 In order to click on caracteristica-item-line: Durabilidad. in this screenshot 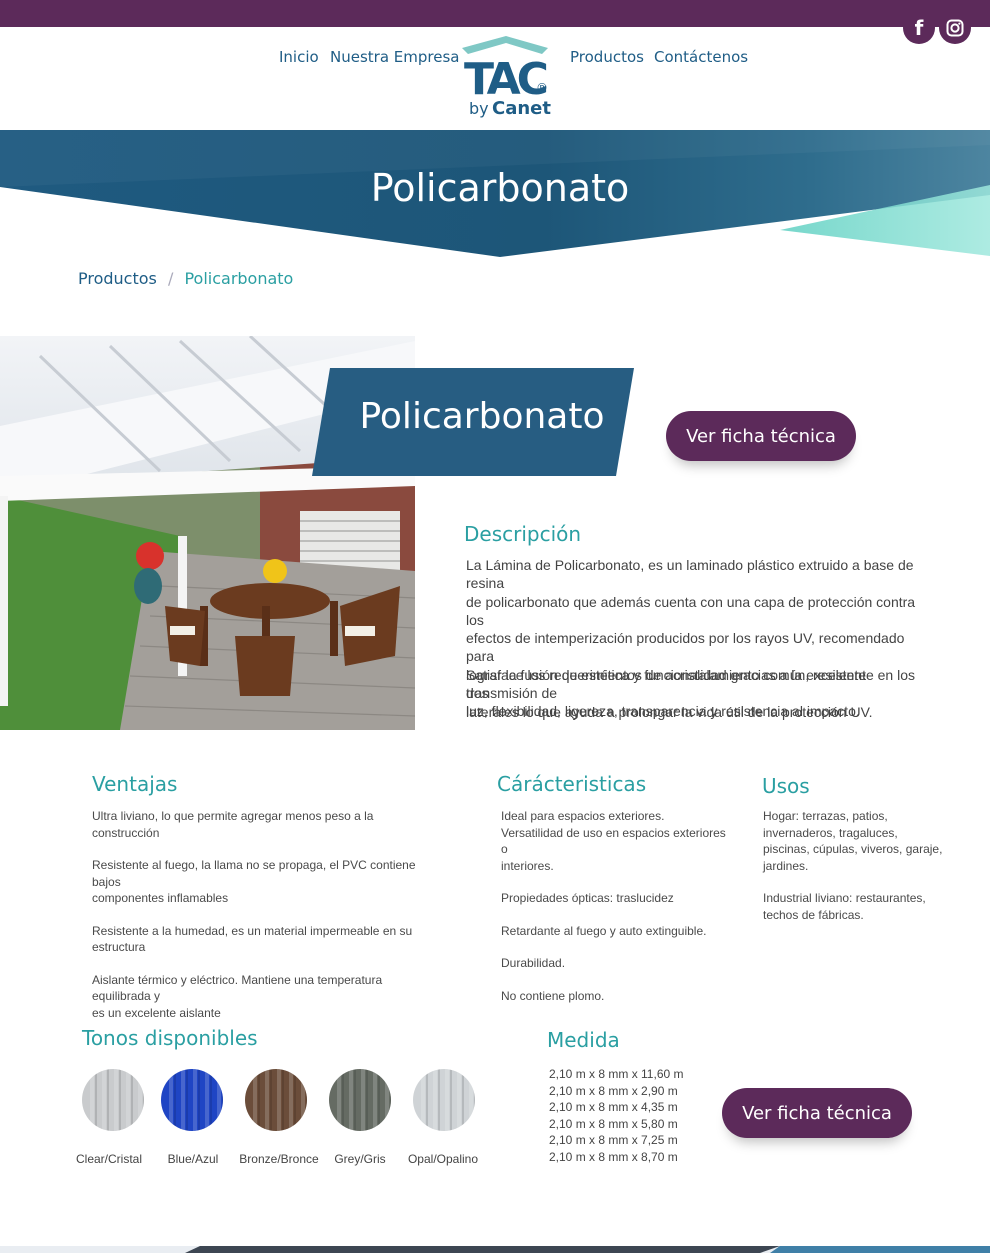, I will do `click(533, 963)`.